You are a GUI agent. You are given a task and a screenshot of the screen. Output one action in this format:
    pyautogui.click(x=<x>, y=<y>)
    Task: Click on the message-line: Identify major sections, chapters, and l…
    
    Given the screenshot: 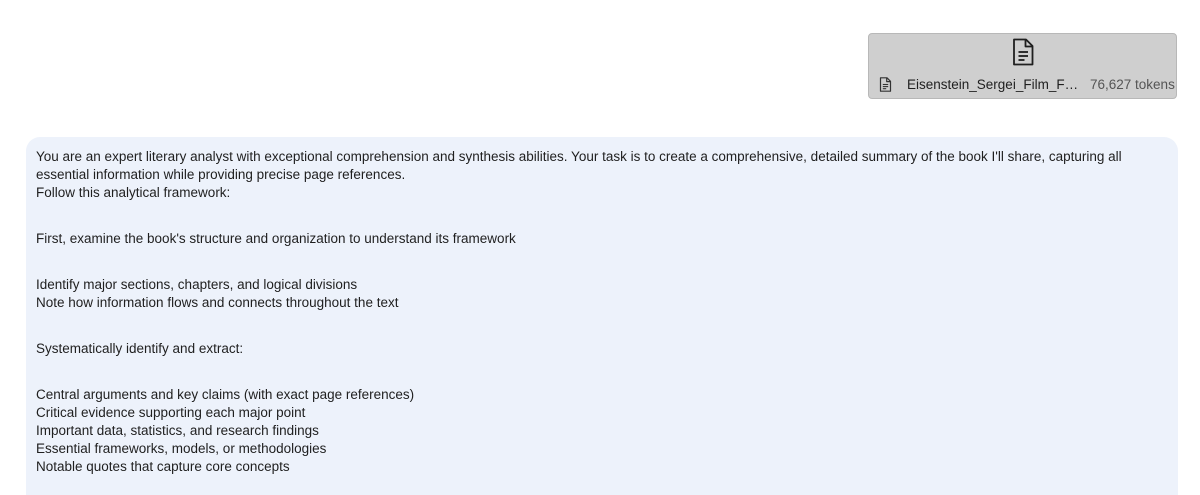 What is the action you would take?
    pyautogui.click(x=197, y=284)
    